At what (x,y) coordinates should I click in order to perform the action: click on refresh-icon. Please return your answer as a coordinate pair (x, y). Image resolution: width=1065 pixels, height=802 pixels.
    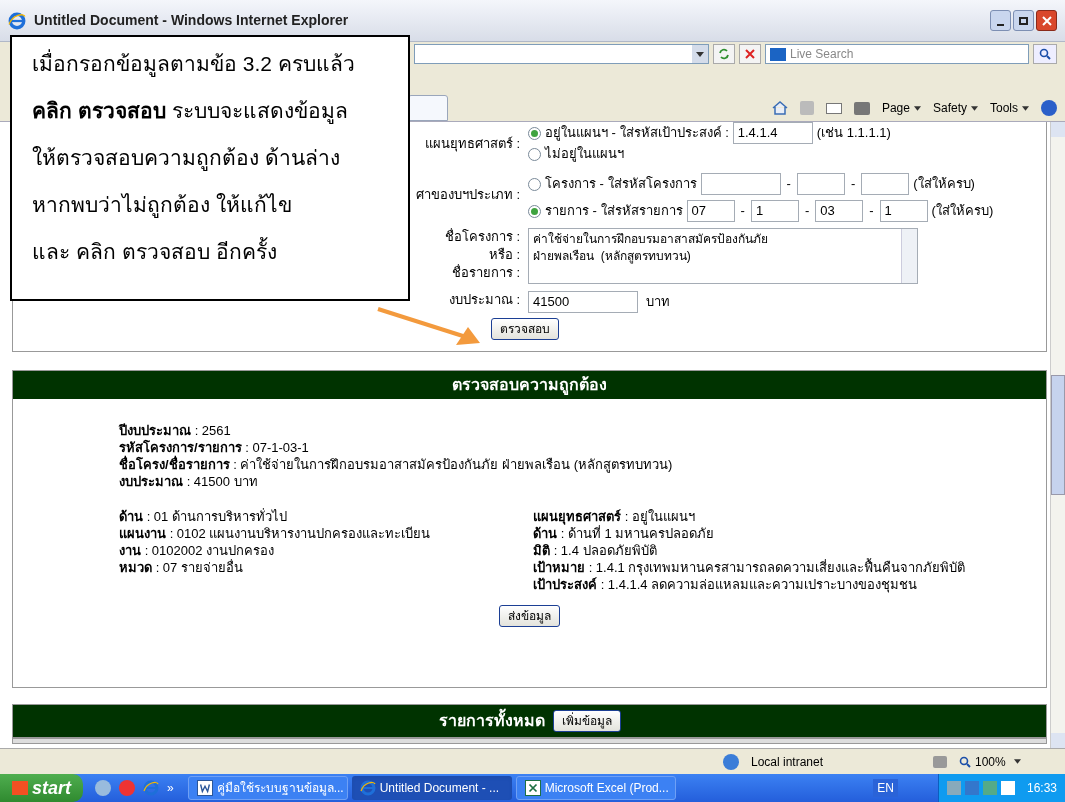
    Looking at the image, I should click on (724, 54).